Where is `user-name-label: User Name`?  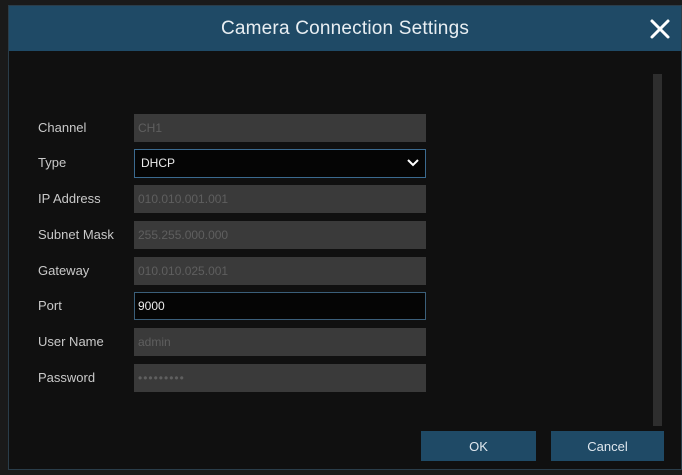
user-name-label: User Name is located at coordinates (71, 341).